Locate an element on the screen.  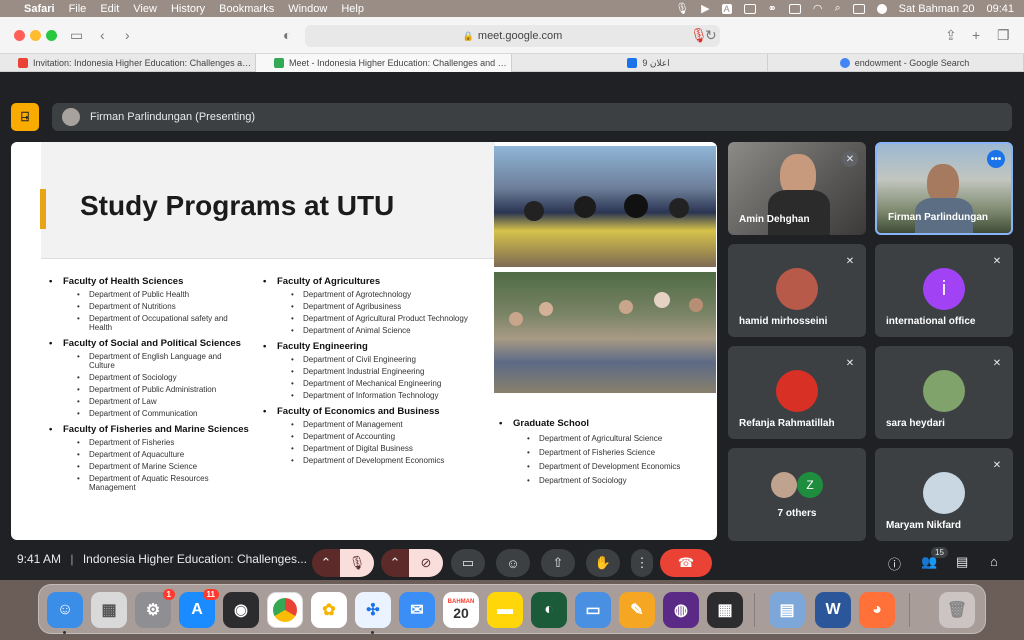
minimize-window-button is located at coordinates (35, 35).